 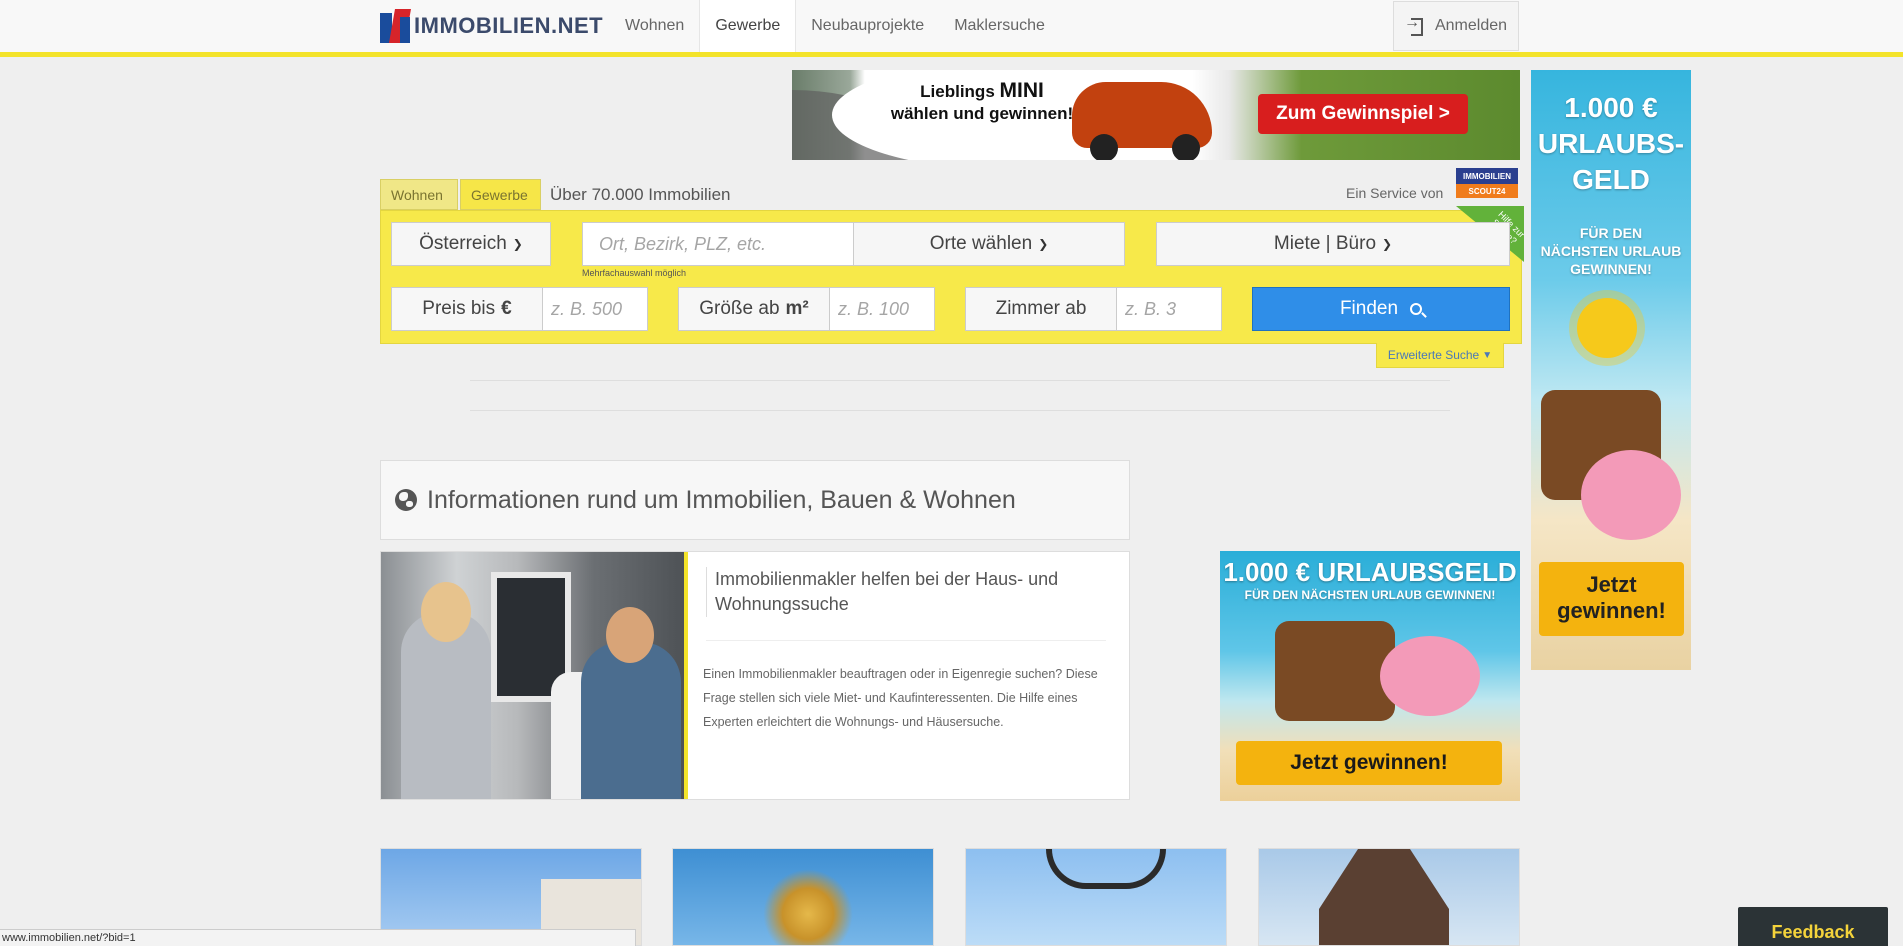 I want to click on site-logo: IMMOBILIEN.NET, so click(x=491, y=26).